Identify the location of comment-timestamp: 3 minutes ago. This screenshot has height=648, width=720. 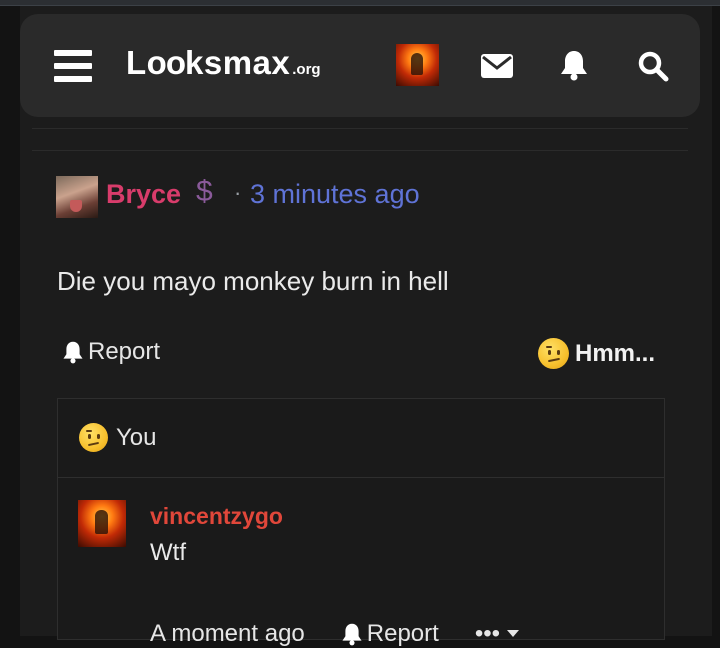
(335, 194).